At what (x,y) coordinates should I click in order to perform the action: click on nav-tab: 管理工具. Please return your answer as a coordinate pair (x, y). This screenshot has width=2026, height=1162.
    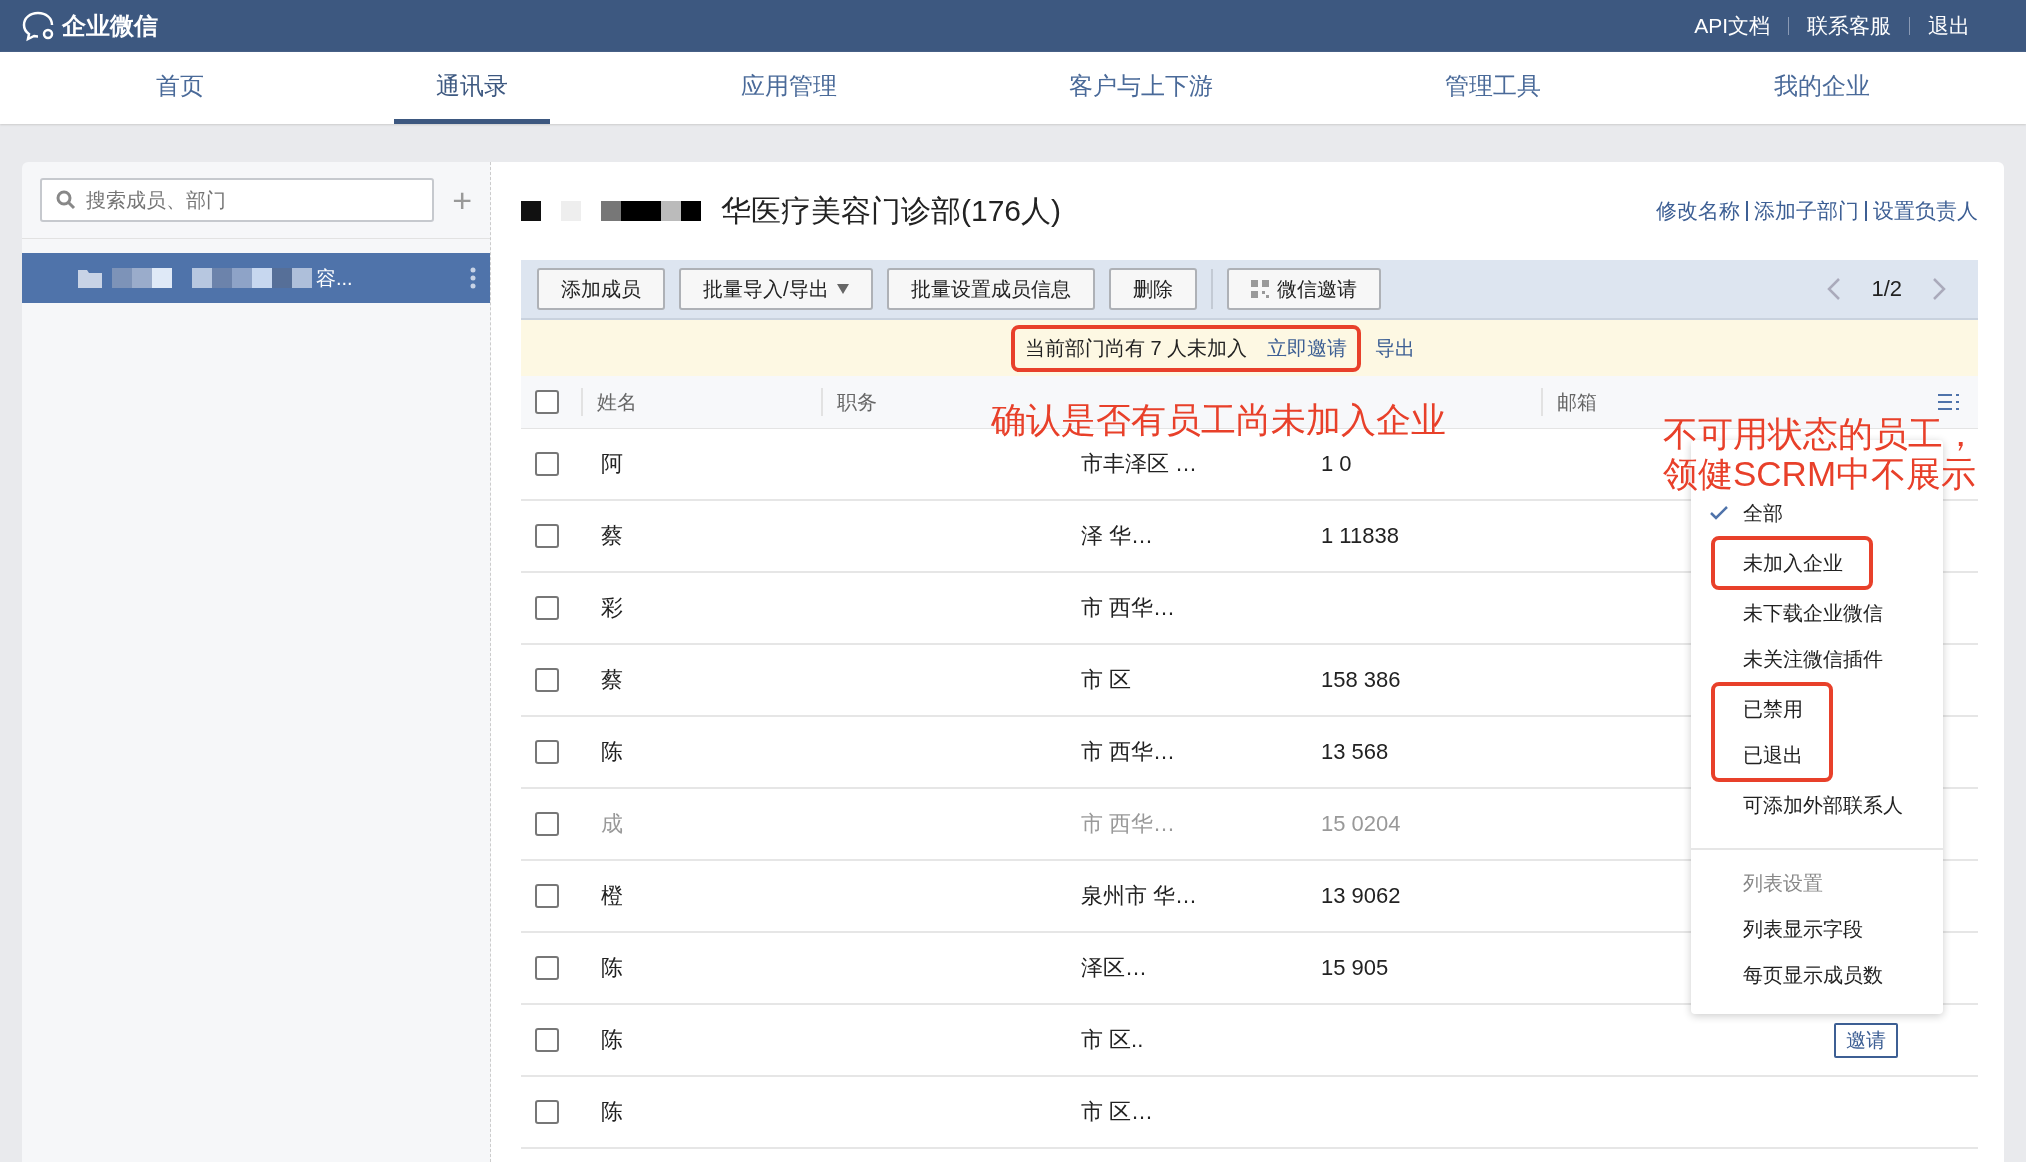
    Looking at the image, I should click on (1493, 88).